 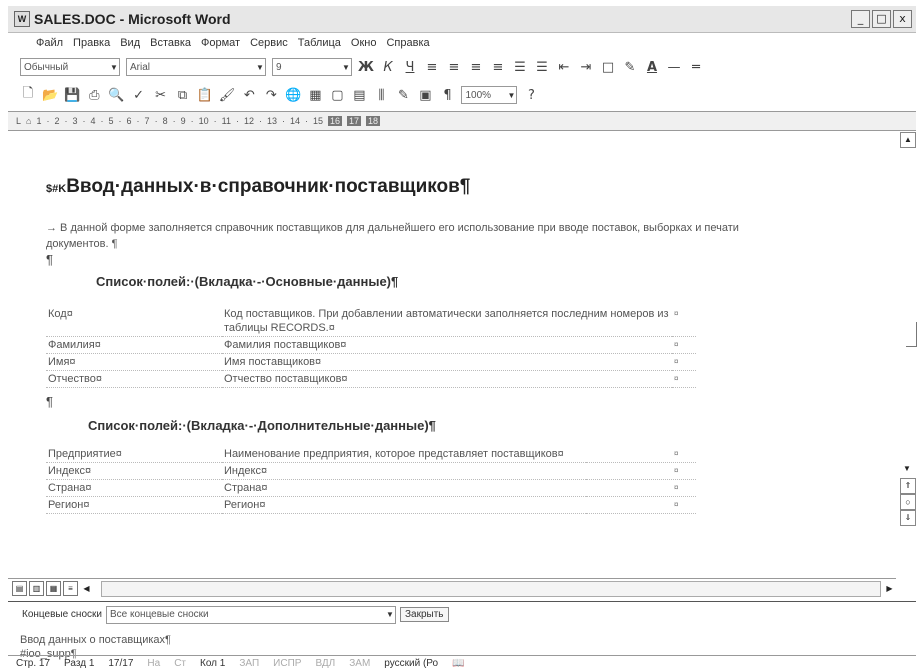 I want to click on menu-view: Вид, so click(x=130, y=43).